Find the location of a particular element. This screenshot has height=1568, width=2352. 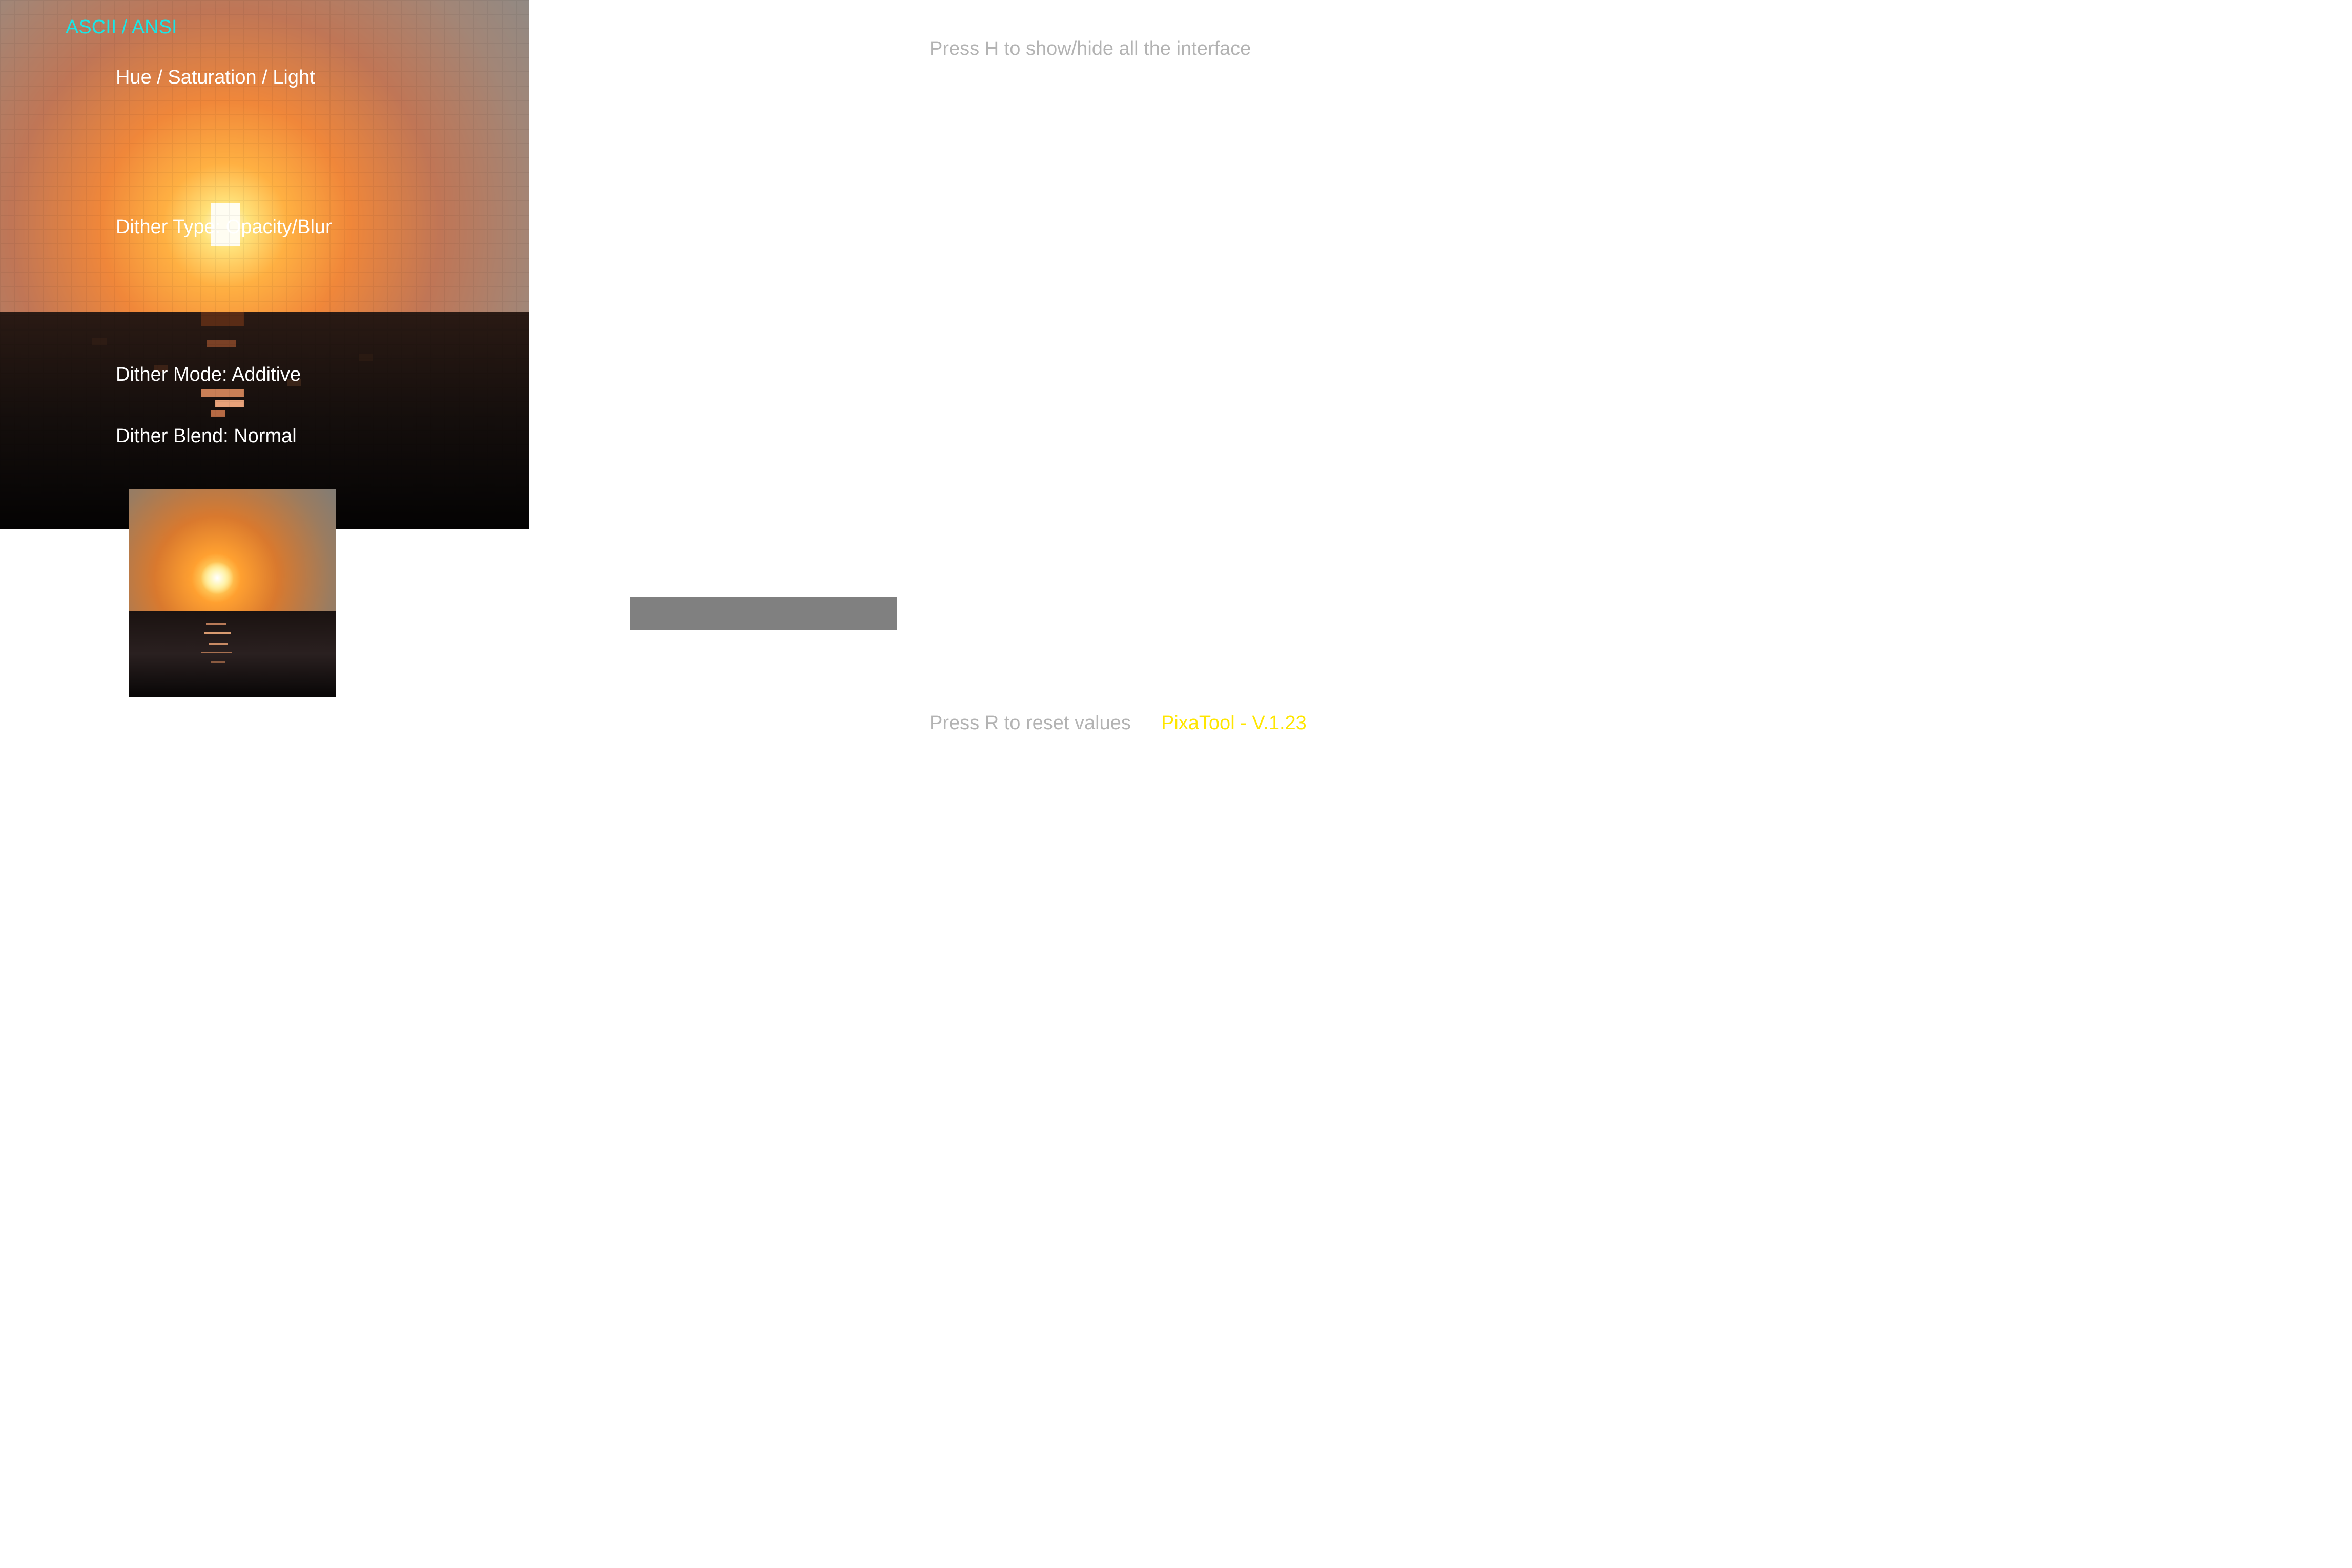

progress-bar is located at coordinates (763, 613).